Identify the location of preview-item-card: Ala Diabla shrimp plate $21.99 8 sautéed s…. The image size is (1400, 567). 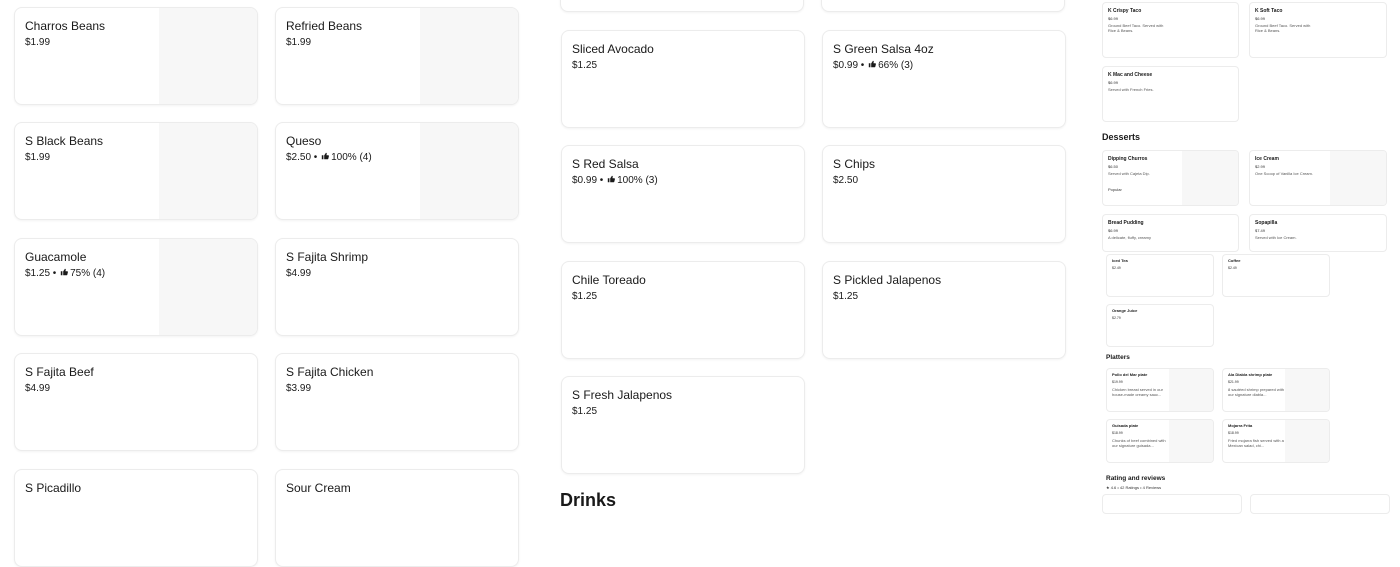
(1276, 390).